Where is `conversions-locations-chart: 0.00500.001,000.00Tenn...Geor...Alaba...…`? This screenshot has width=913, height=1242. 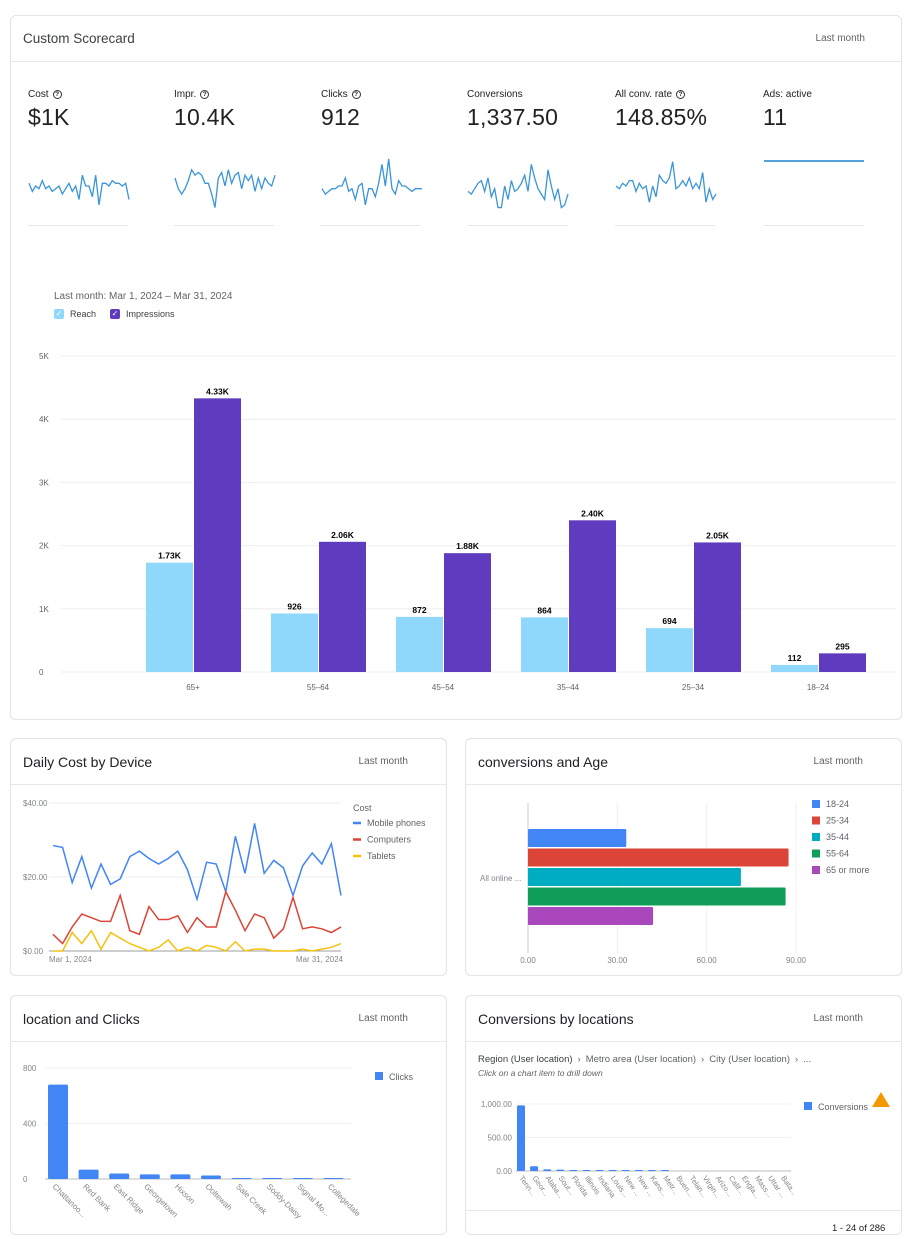 conversions-locations-chart: 0.00500.001,000.00Tenn...Geor...Alaba...… is located at coordinates (675, 1150).